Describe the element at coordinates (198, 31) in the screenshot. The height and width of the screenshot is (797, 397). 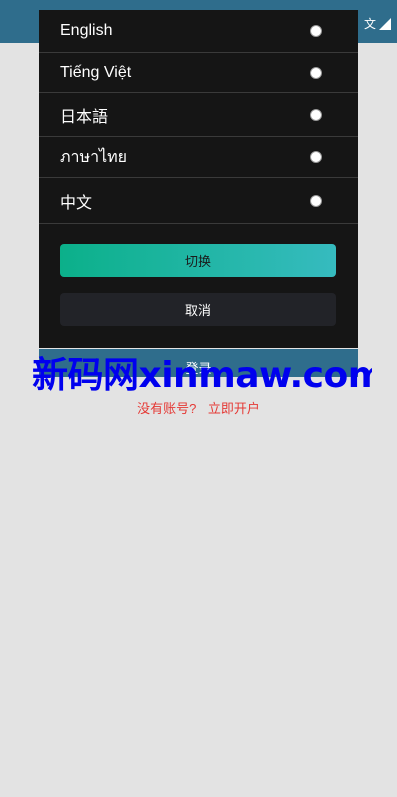
I see `language-option-english: English` at that location.